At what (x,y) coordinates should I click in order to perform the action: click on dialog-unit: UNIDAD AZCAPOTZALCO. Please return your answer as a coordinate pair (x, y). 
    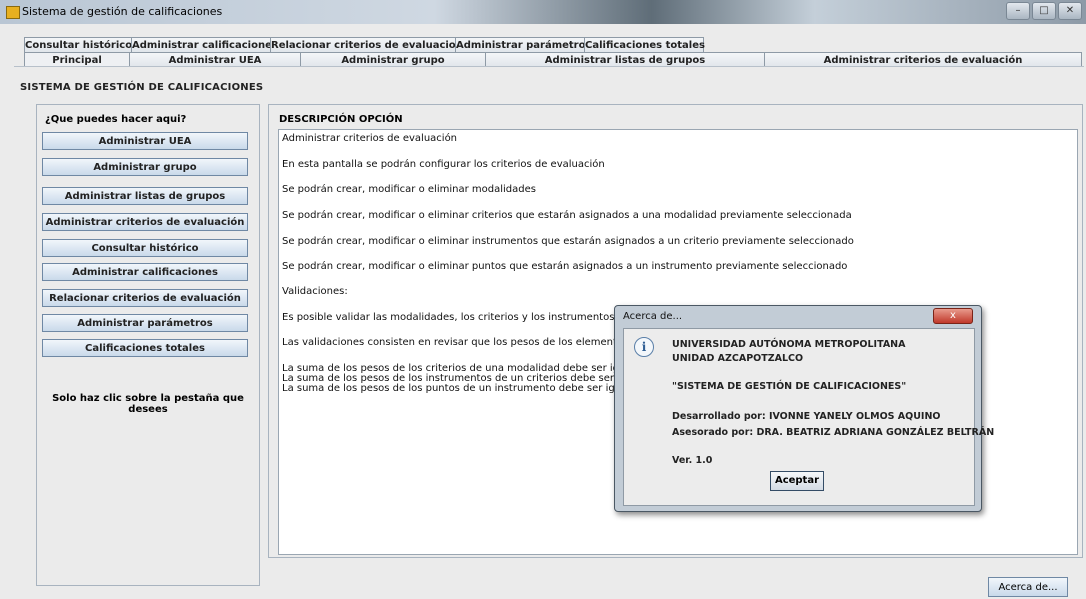
    Looking at the image, I should click on (738, 358).